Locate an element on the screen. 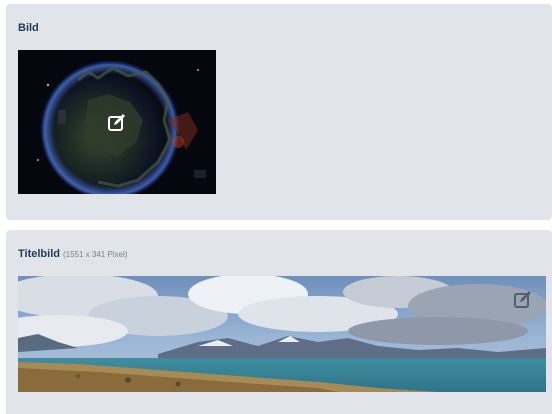 Image resolution: width=552 pixels, height=414 pixels. edit-cover-image-icon is located at coordinates (523, 299).